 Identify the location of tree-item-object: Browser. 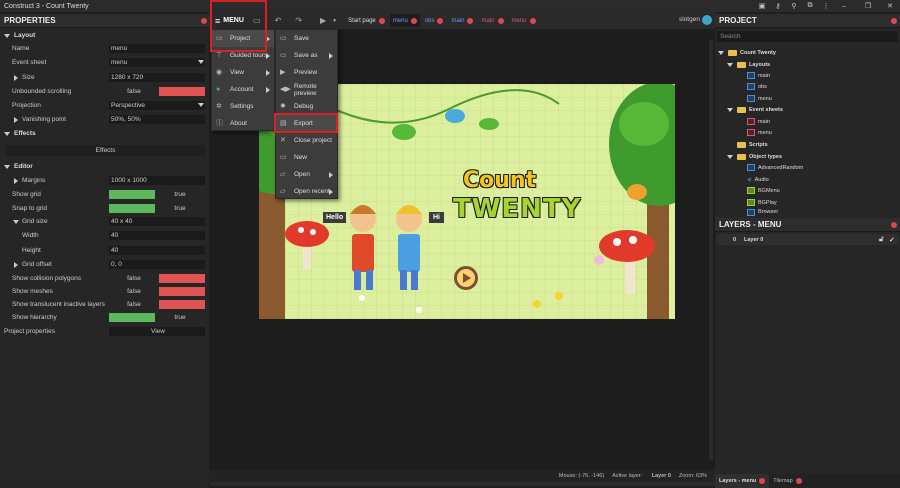
(762, 212).